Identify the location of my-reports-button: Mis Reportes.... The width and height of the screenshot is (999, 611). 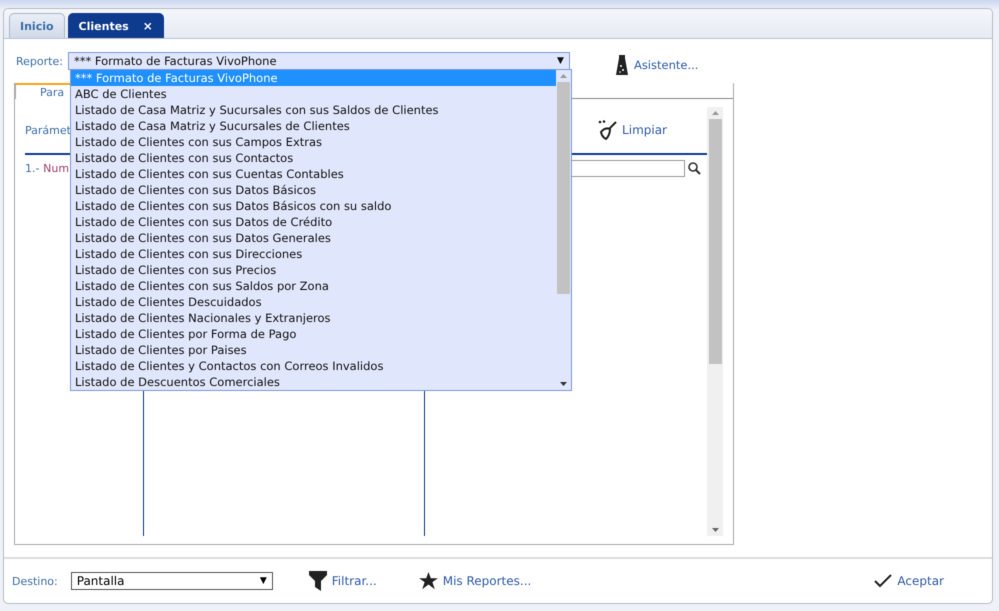
(475, 581).